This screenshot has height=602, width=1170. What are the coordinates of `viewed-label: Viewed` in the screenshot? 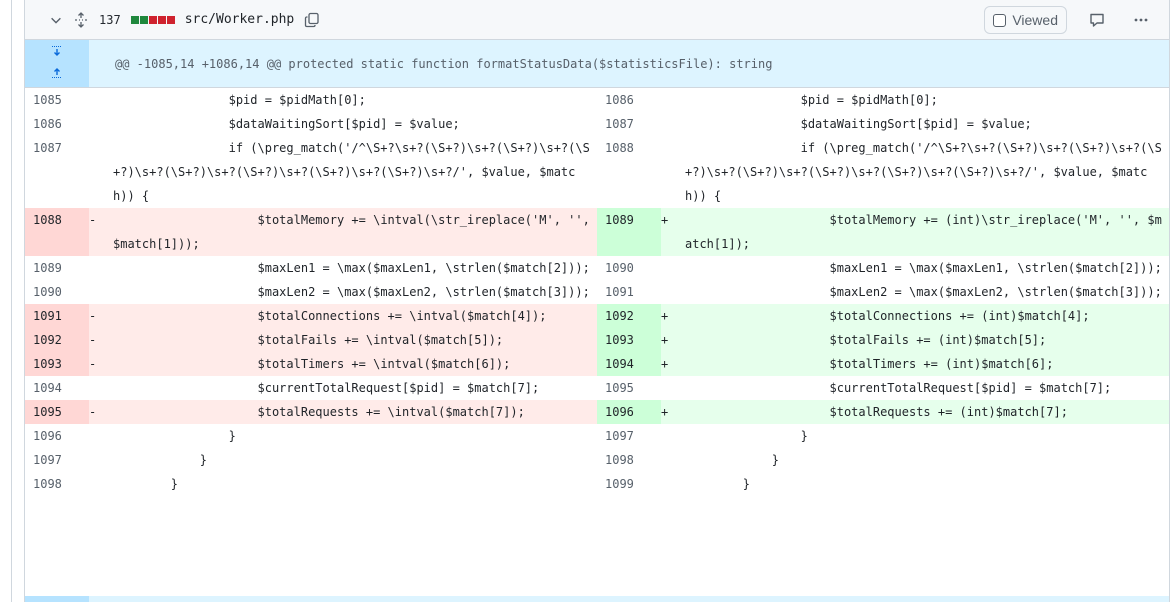 It's located at (1035, 20).